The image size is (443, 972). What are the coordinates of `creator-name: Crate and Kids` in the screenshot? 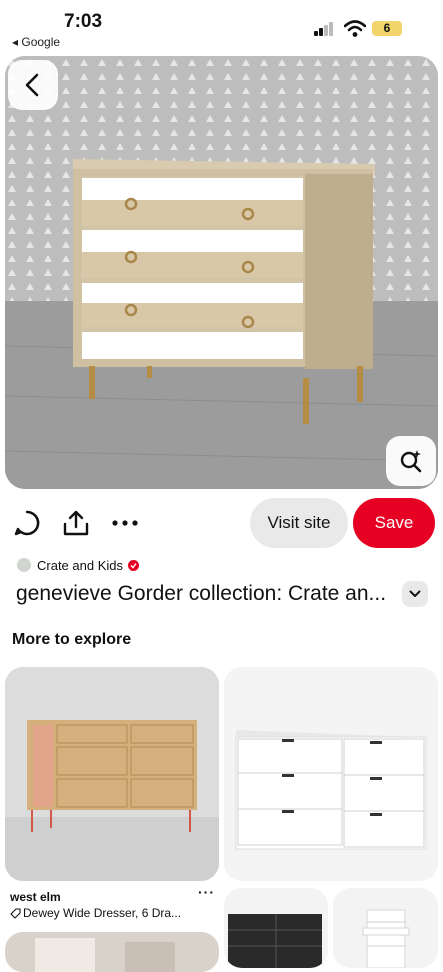 It's located at (80, 565).